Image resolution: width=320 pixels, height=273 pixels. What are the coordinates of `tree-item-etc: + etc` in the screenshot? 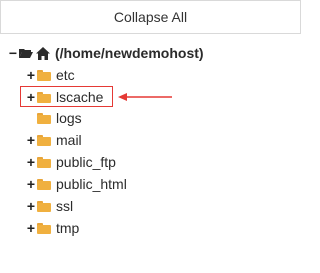 It's located at (50, 75).